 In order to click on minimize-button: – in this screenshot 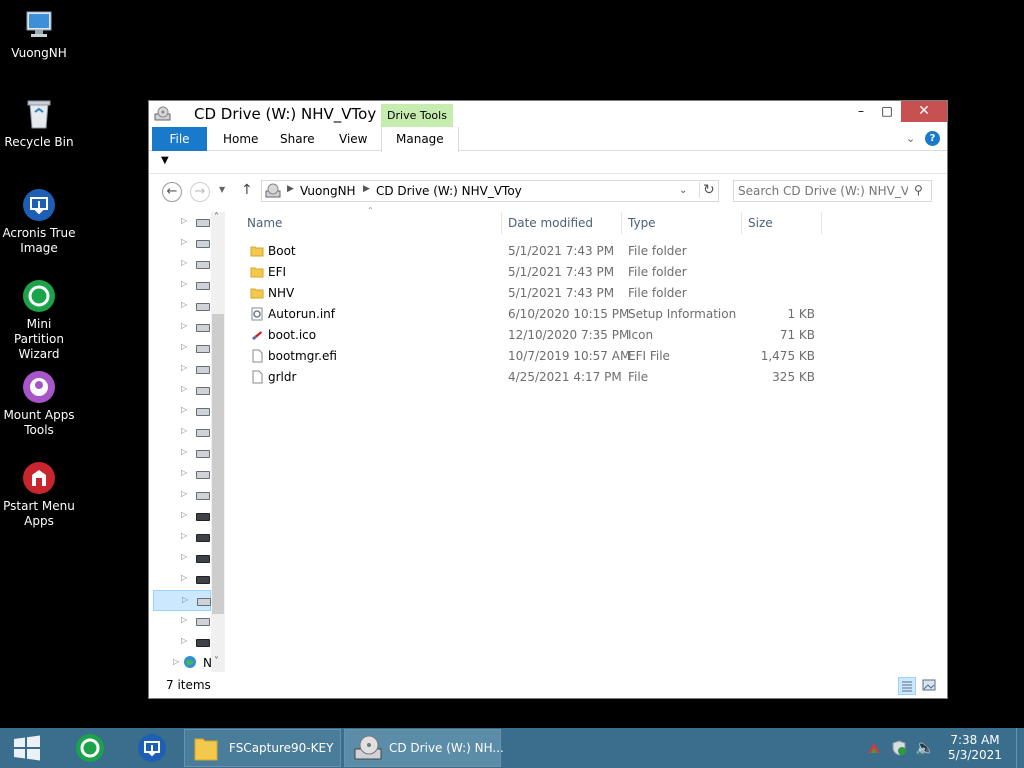, I will do `click(861, 111)`.